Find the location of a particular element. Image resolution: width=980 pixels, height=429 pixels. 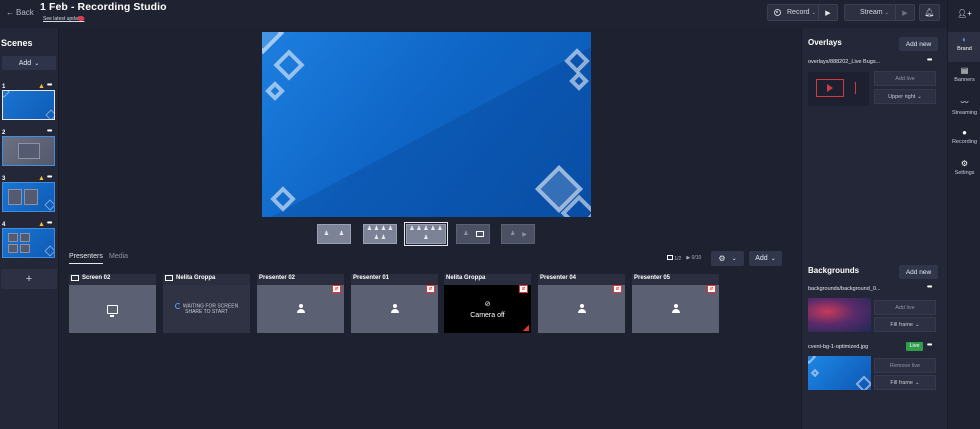

rail-item-recording: ● Recording is located at coordinates (964, 140).